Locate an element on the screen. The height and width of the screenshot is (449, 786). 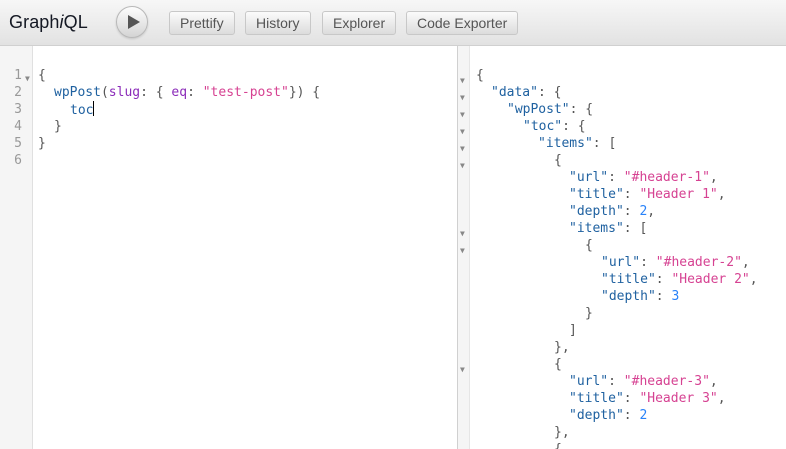
line-number: 2 is located at coordinates (18, 92).